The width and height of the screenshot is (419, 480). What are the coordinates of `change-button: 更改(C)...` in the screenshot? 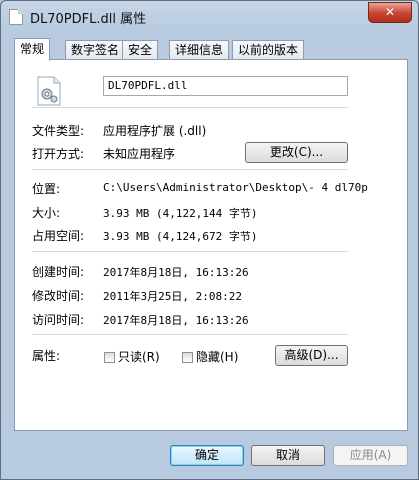 It's located at (296, 152).